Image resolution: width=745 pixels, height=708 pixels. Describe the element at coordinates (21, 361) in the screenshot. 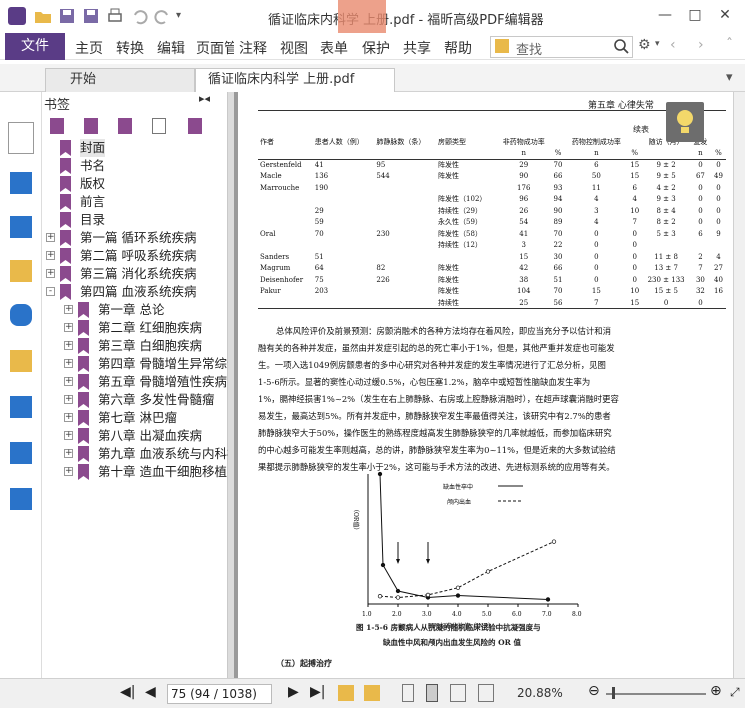

I see `security-lock-icon` at that location.